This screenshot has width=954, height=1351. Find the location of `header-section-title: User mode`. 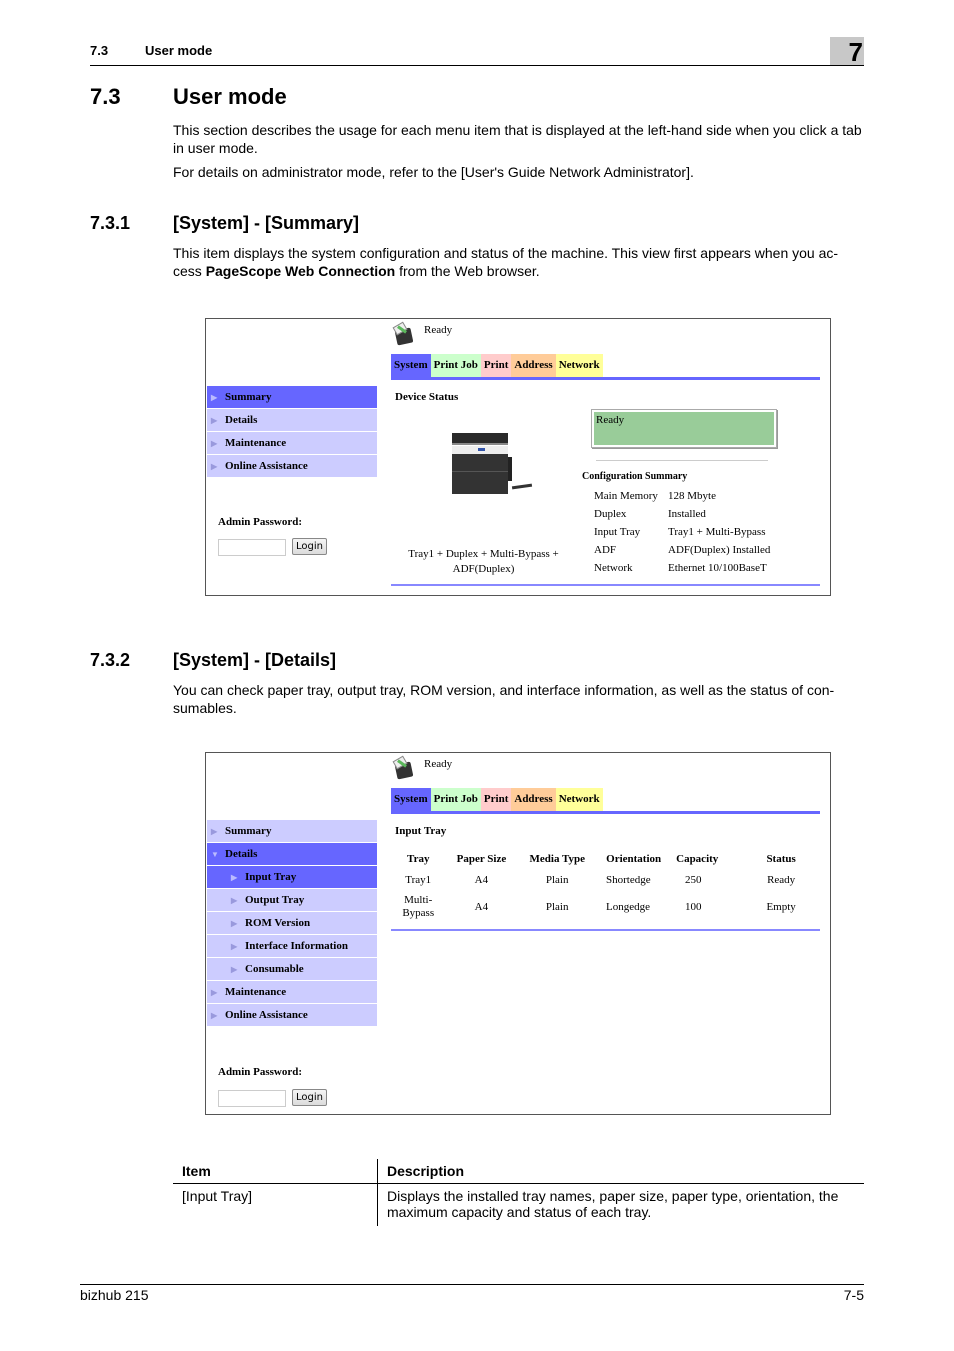

header-section-title: User mode is located at coordinates (179, 50).